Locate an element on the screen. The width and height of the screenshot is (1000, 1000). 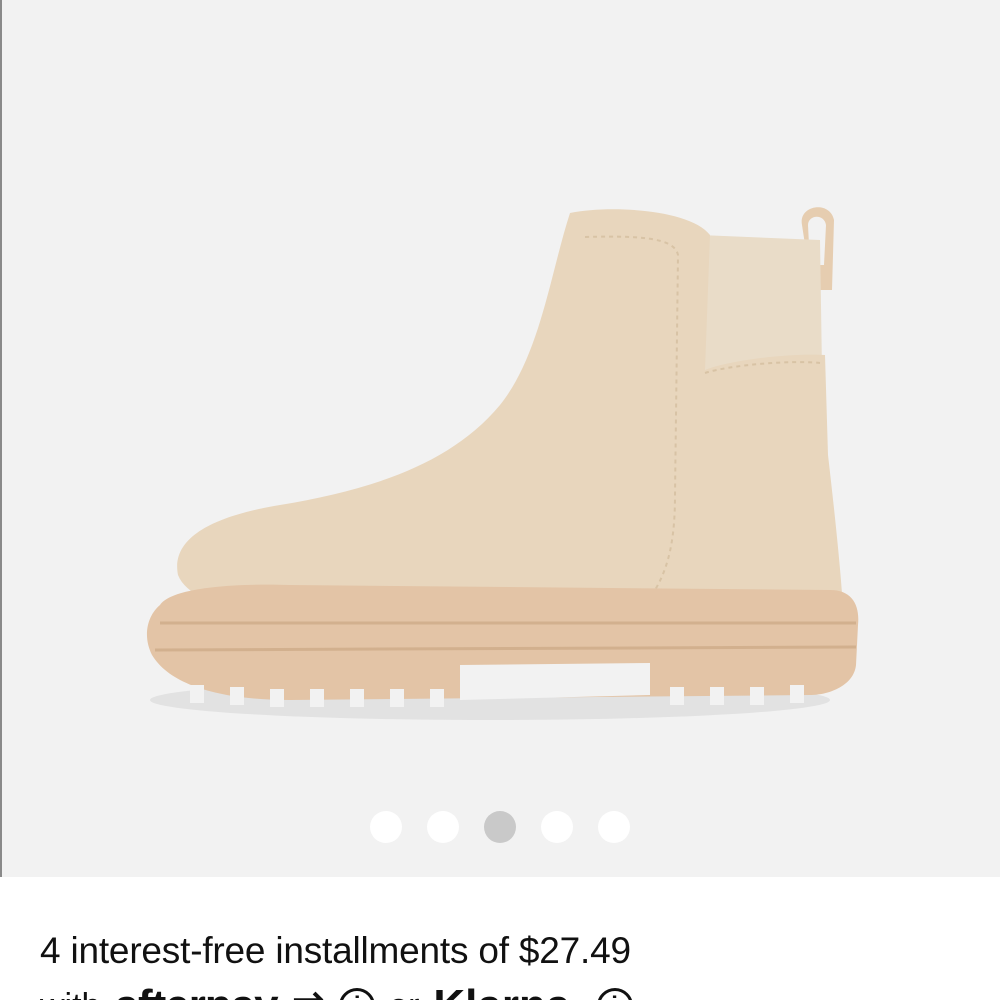
or-text: or is located at coordinates (404, 993).